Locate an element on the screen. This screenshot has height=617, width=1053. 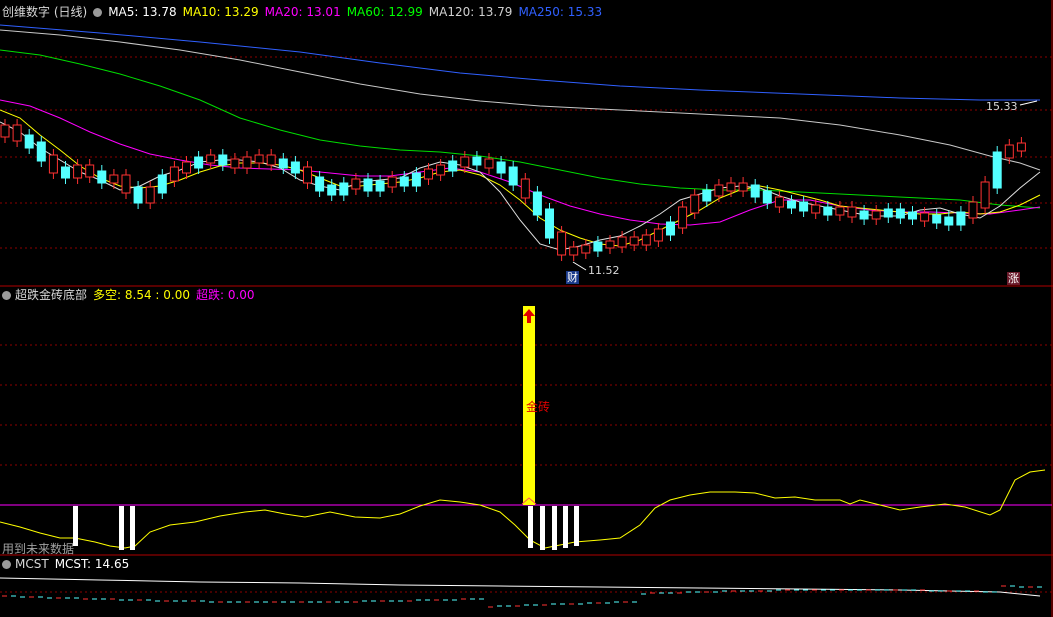
financial-report-badge: 财 is located at coordinates (572, 277).